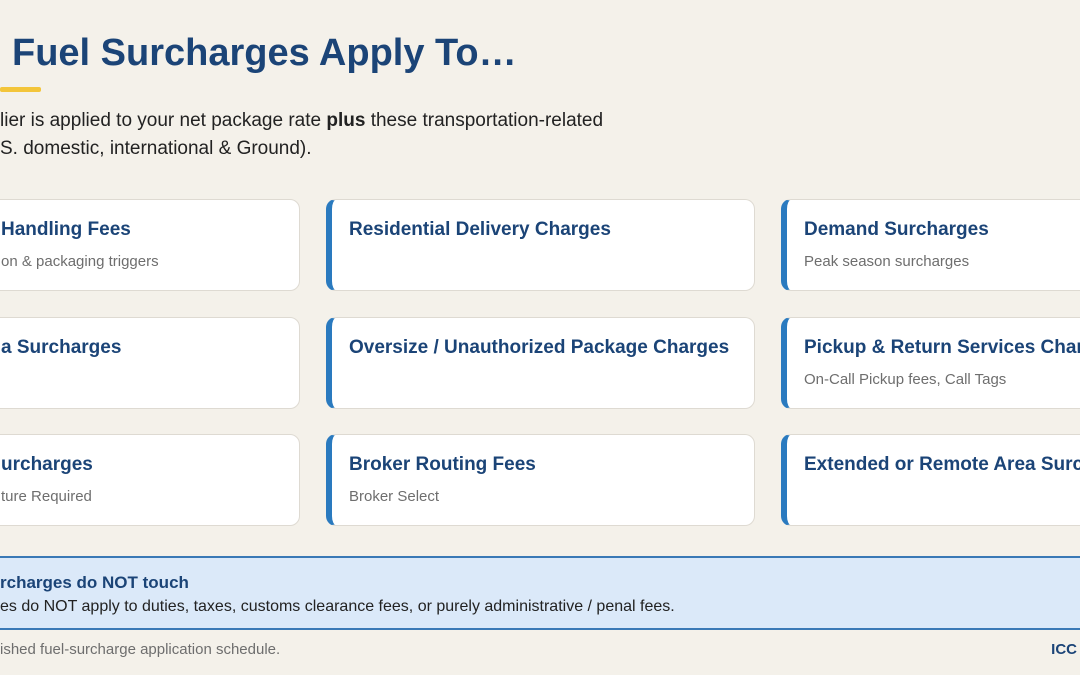 Image resolution: width=1080 pixels, height=675 pixels. Describe the element at coordinates (942, 464) in the screenshot. I see `card-title: Extended or Remote Area Surch` at that location.